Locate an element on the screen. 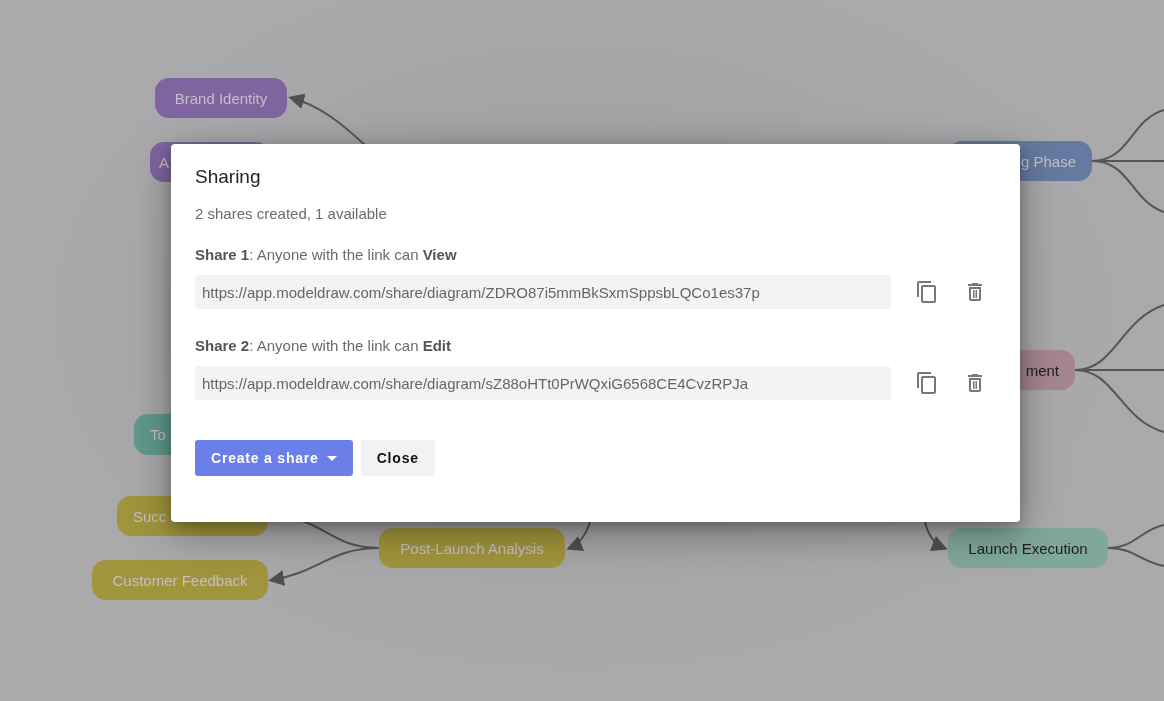 The width and height of the screenshot is (1164, 701). connector-line is located at coordinates (1135, 557).